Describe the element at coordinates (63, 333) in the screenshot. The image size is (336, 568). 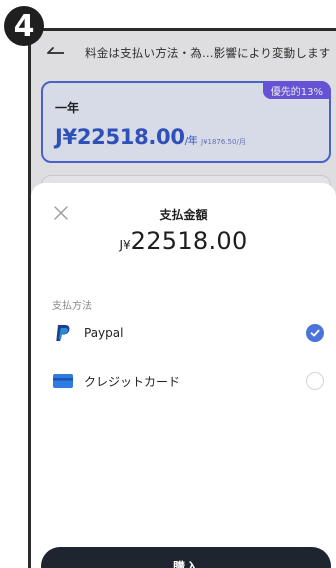
I see `paypal-icon` at that location.